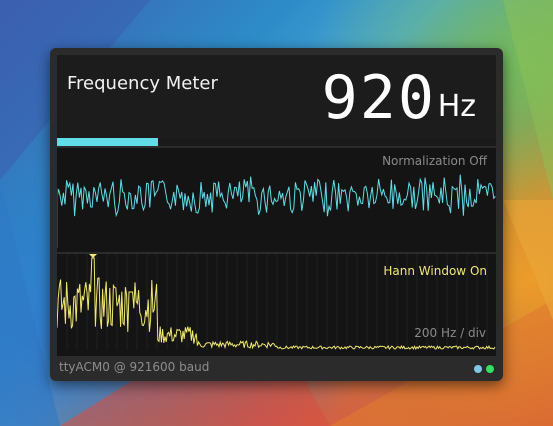 This screenshot has height=426, width=553. Describe the element at coordinates (378, 98) in the screenshot. I see `frequency-value: 920` at that location.